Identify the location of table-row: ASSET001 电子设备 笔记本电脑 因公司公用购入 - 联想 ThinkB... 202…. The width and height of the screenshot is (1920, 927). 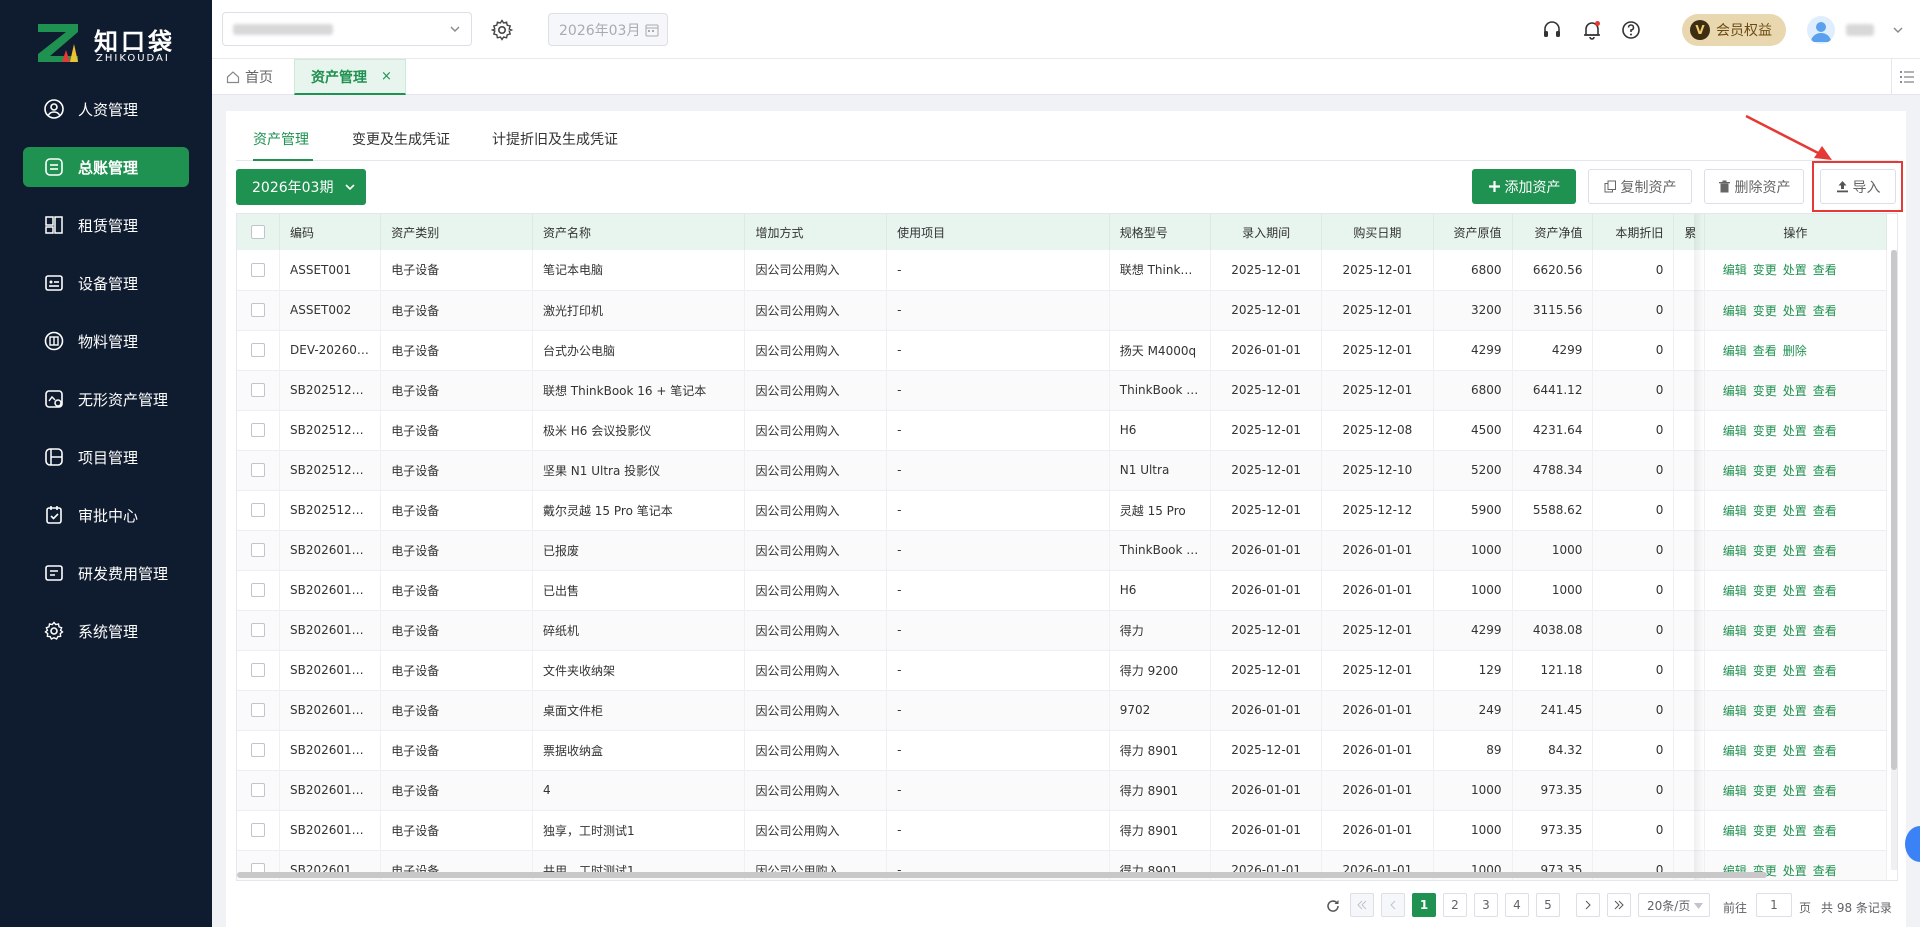
(1062, 270).